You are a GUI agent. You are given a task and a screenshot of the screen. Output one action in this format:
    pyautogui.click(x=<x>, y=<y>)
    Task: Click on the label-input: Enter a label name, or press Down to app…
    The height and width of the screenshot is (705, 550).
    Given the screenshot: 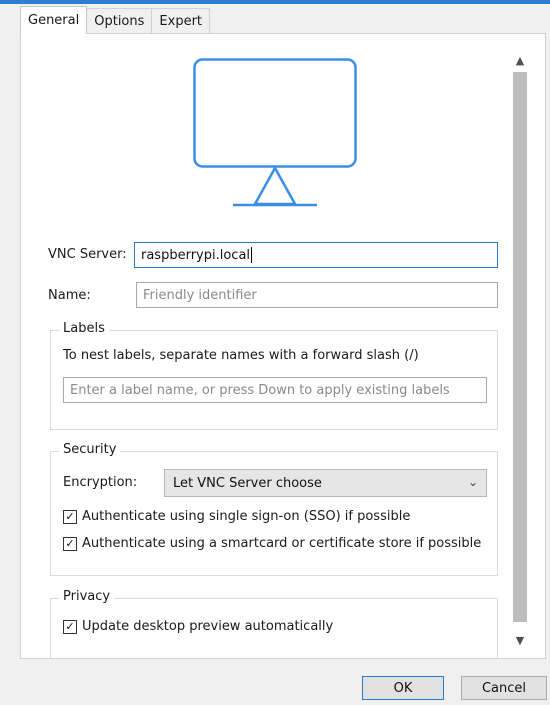 What is the action you would take?
    pyautogui.click(x=275, y=390)
    